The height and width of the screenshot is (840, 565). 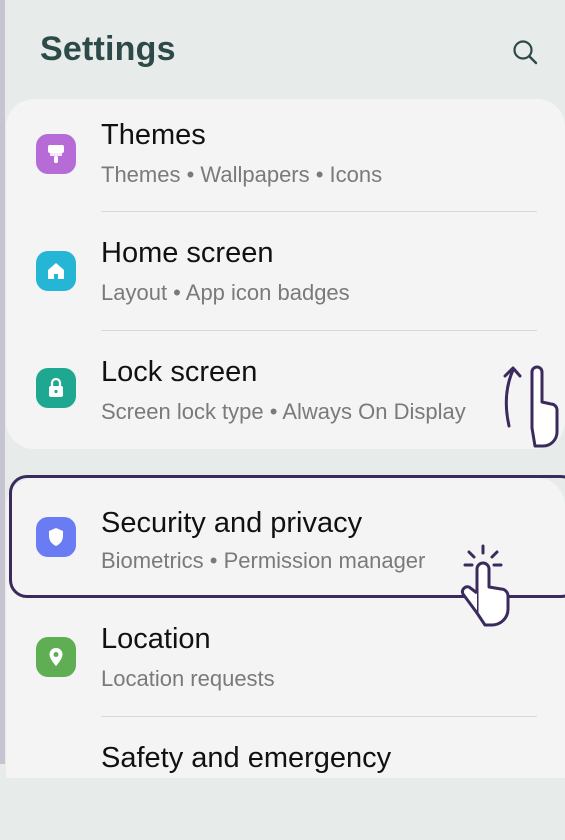 What do you see at coordinates (108, 49) in the screenshot?
I see `page-title: Settings` at bounding box center [108, 49].